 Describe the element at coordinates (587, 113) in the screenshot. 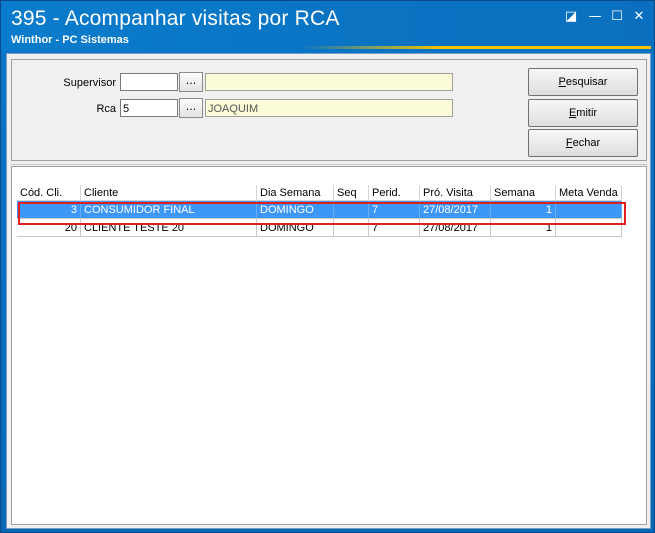

I see `emitir-label: mitir` at that location.